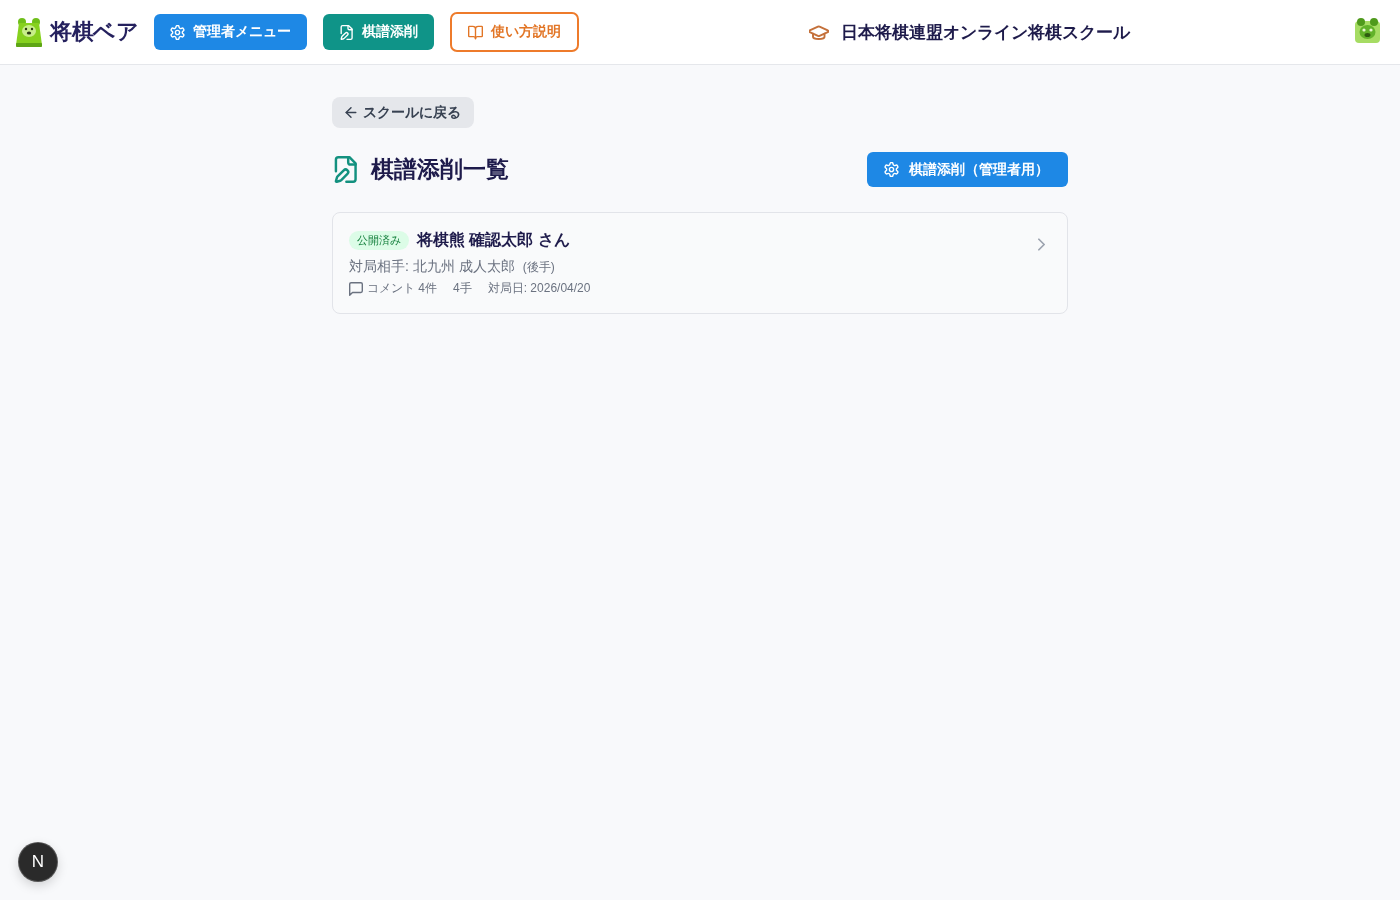 The width and height of the screenshot is (1400, 900). I want to click on comment-count: コメント 4件, so click(402, 288).